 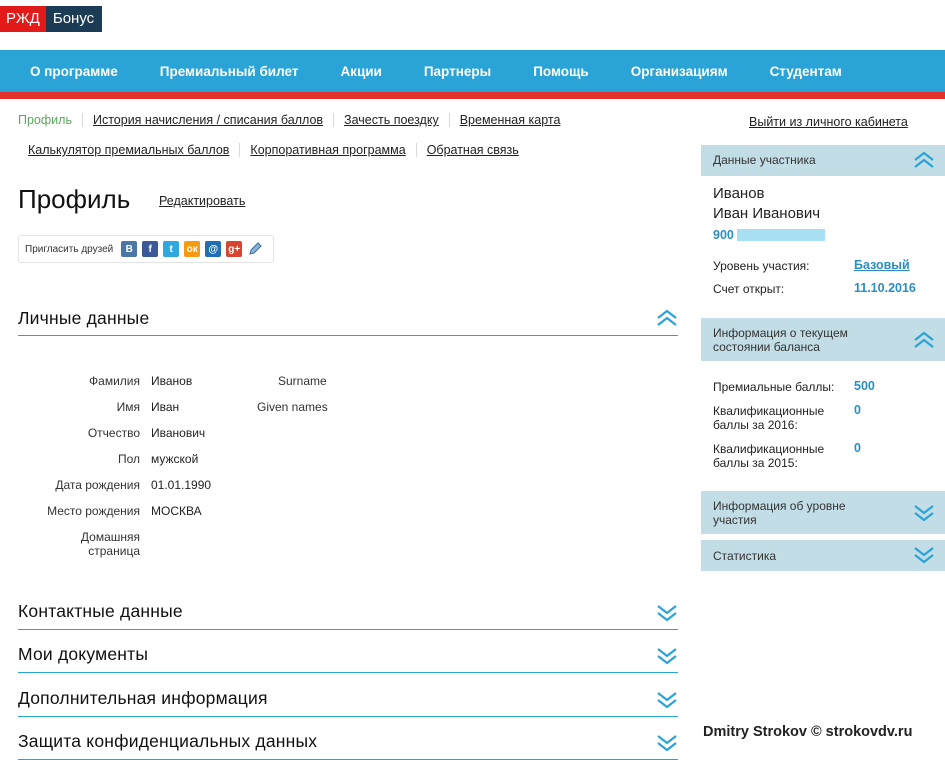 What do you see at coordinates (749, 289) in the screenshot?
I see `sidebar-opened-label: Счет открыт:` at bounding box center [749, 289].